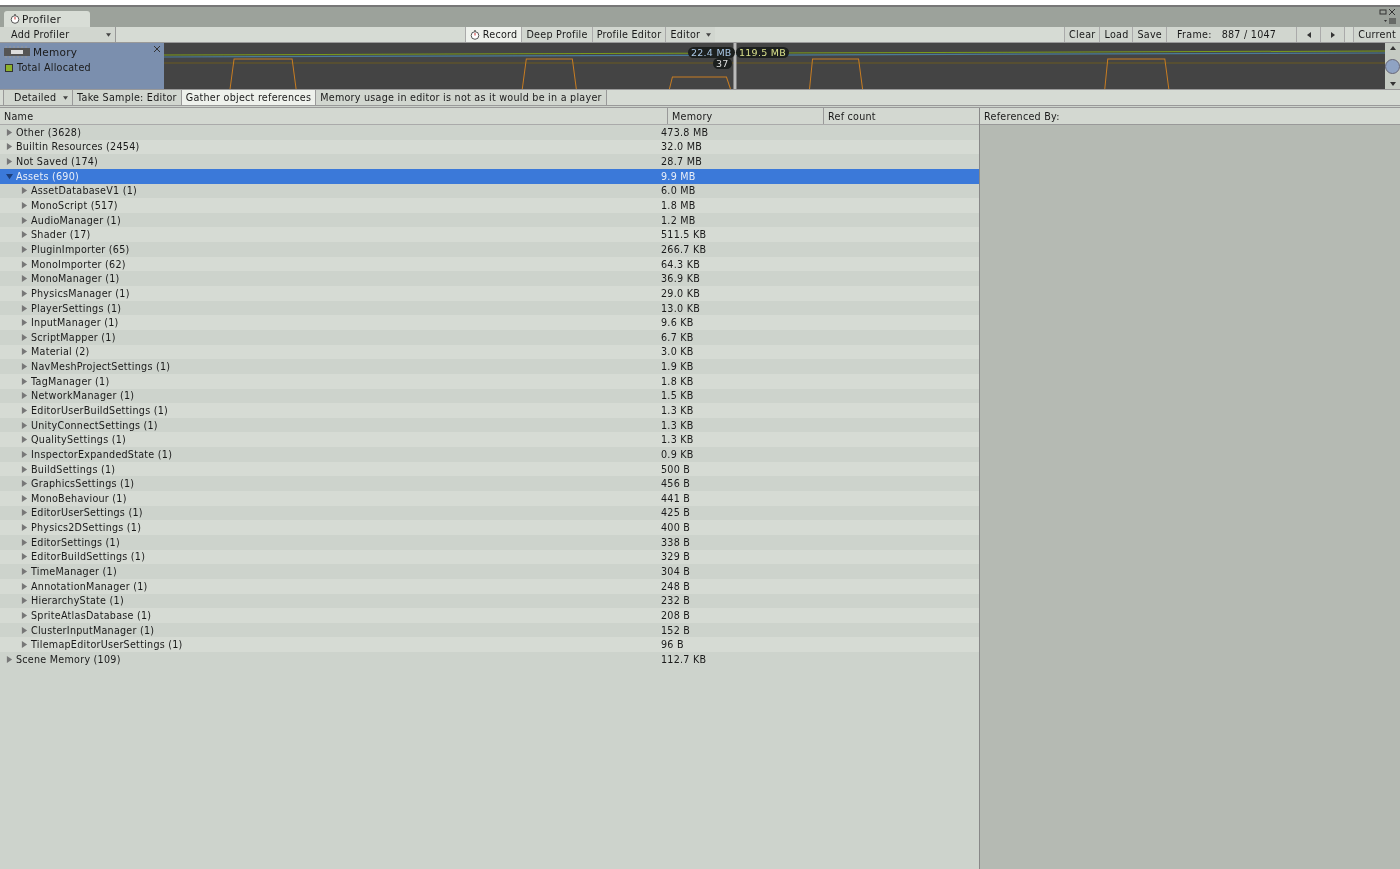  Describe the element at coordinates (489, 410) in the screenshot. I see `table-row: EditorUserBuildSettings (1) 1.3 KB` at that location.